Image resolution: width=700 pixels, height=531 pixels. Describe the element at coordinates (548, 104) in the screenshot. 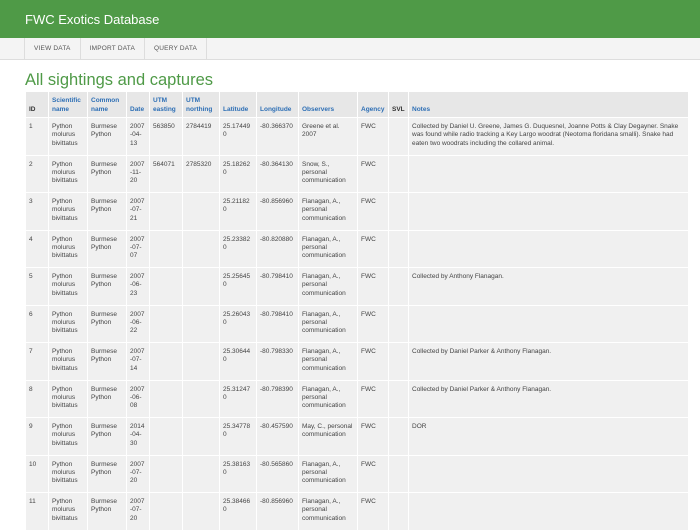

I see `col-header-notes: Notes` at that location.